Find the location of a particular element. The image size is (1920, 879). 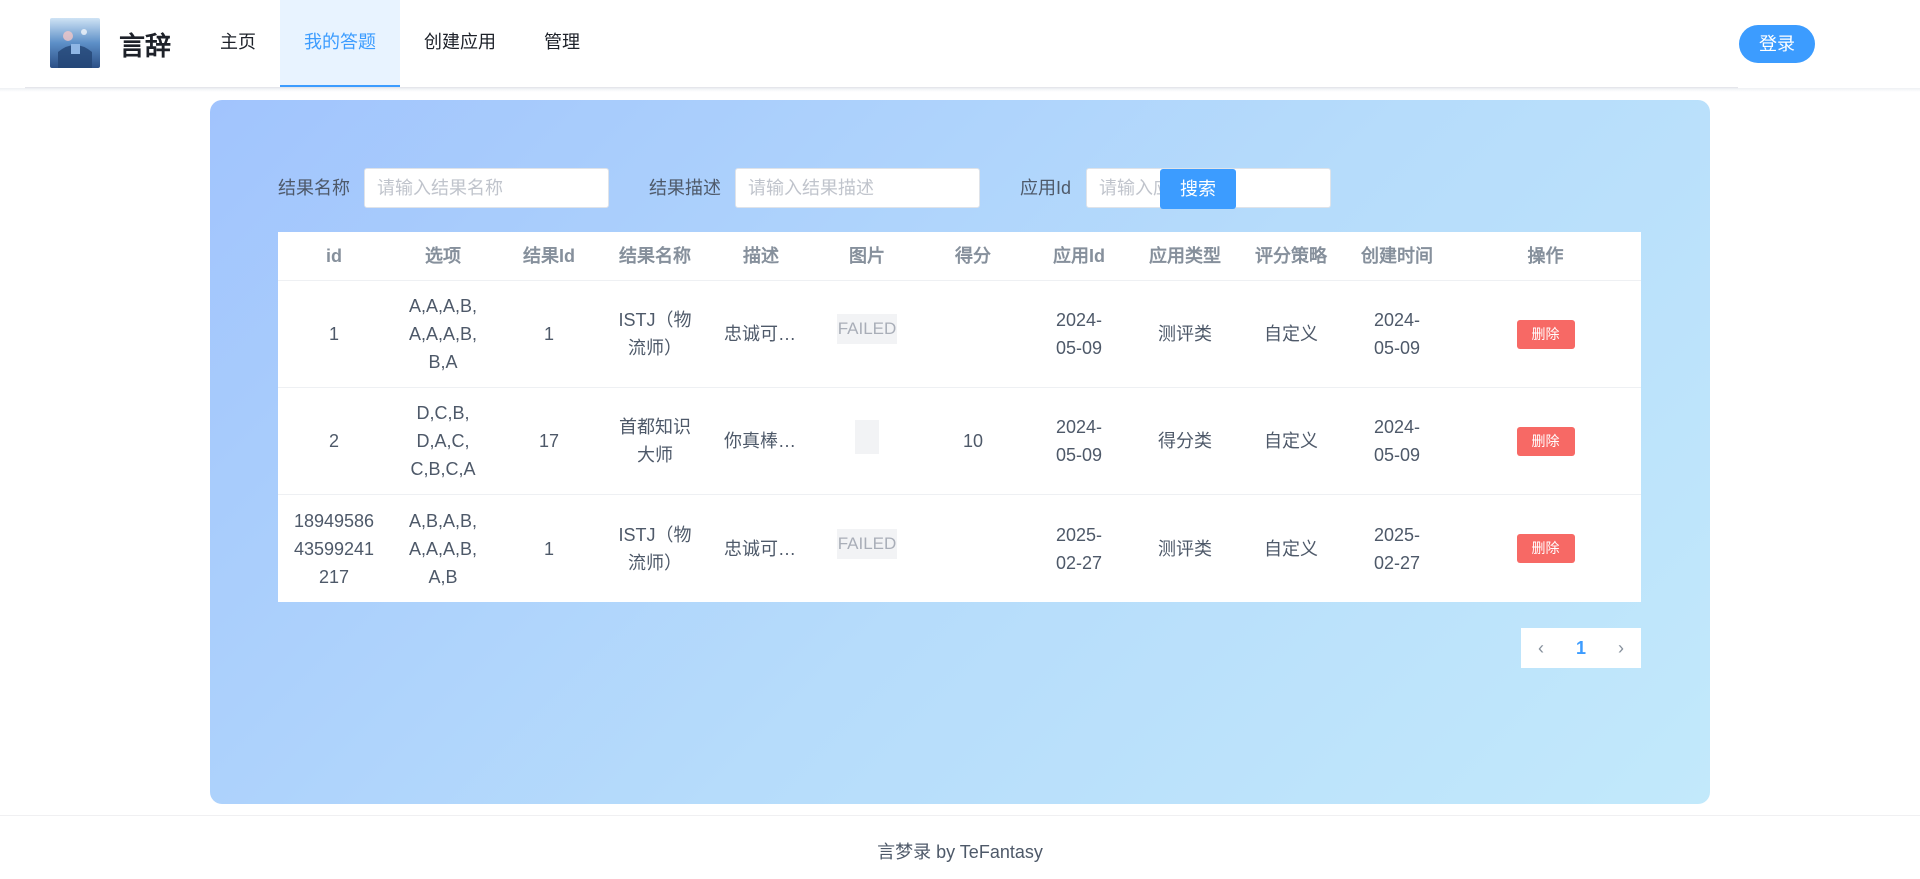

pagination: ‹ 1 › is located at coordinates (1581, 648).